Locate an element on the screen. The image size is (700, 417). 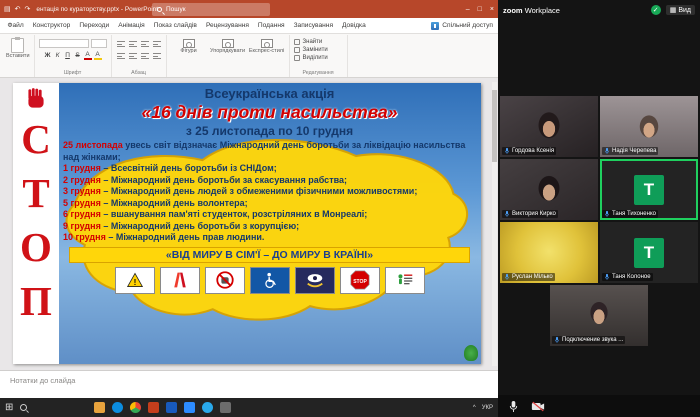
participant-tile-active-speaker: Т Таня Тихоненко is located at coordinates (649, 189).